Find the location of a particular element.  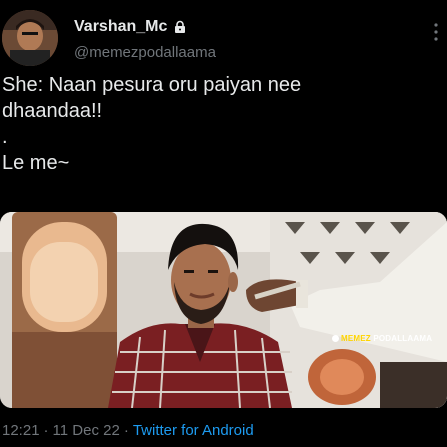

media-watermark: MEMEZ PODALLAAMA is located at coordinates (382, 338).